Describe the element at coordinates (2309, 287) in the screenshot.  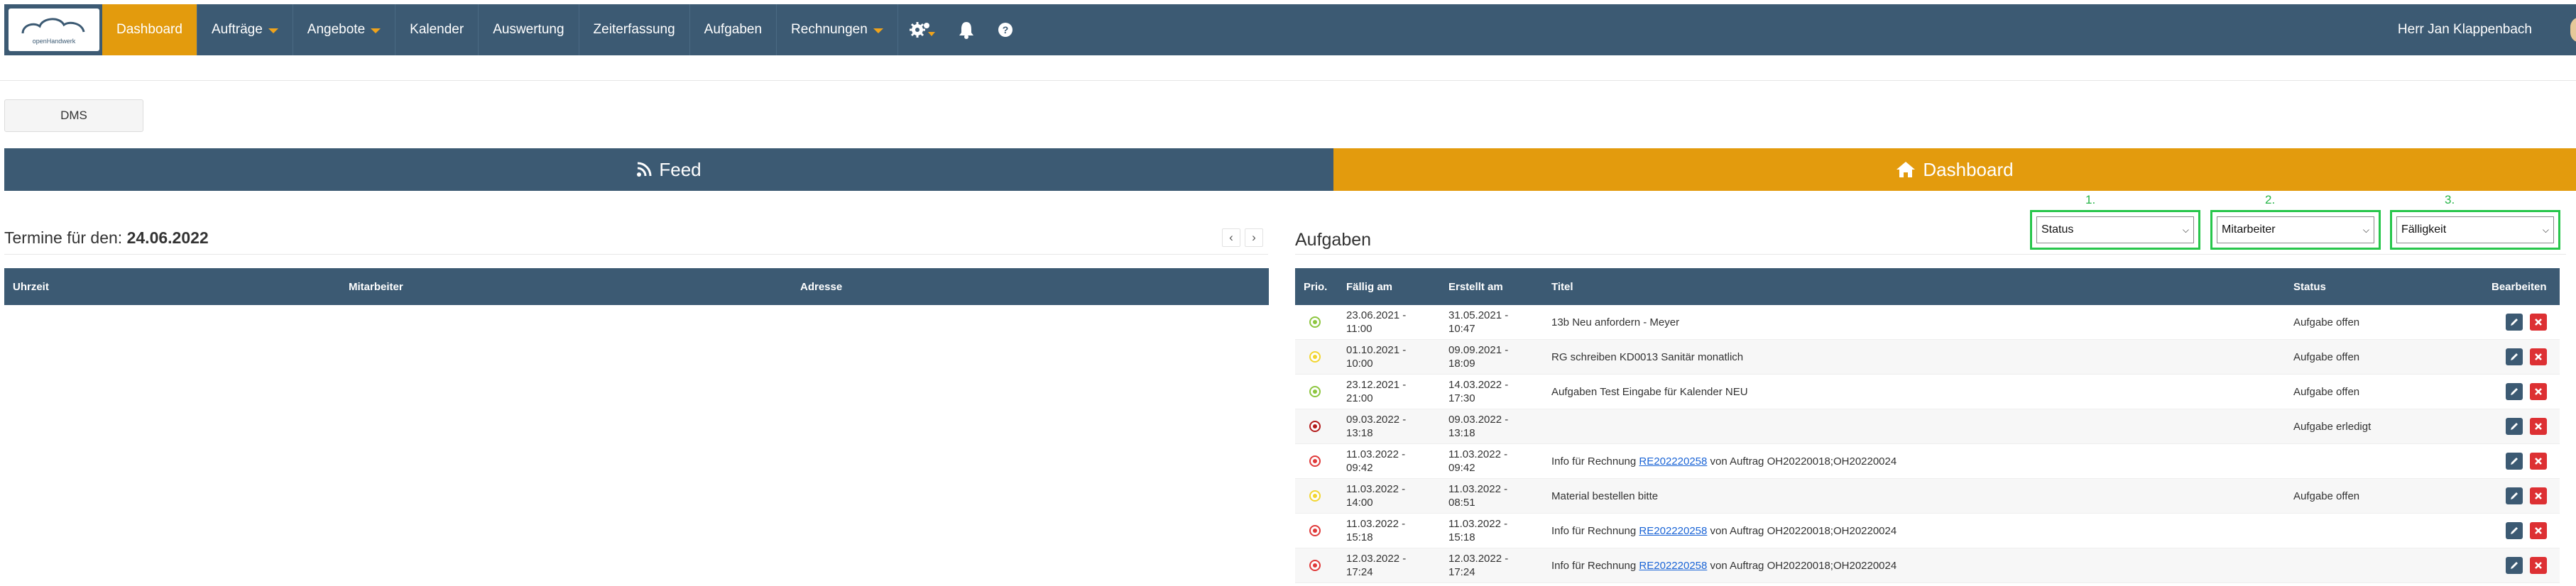
I see `column-header-status: Status` at that location.